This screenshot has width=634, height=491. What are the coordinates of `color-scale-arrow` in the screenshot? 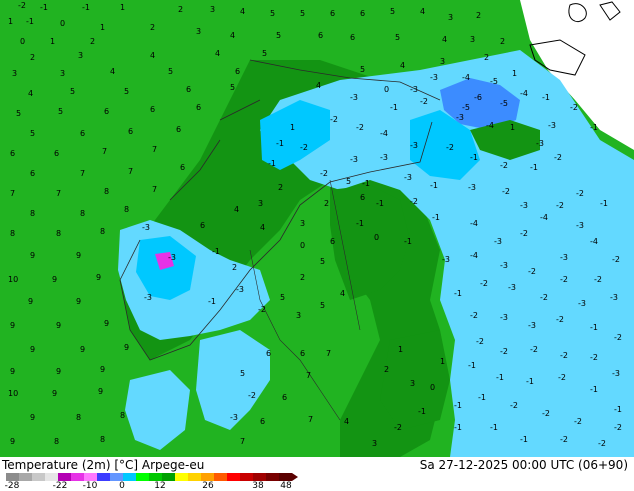 It's located at (295, 477).